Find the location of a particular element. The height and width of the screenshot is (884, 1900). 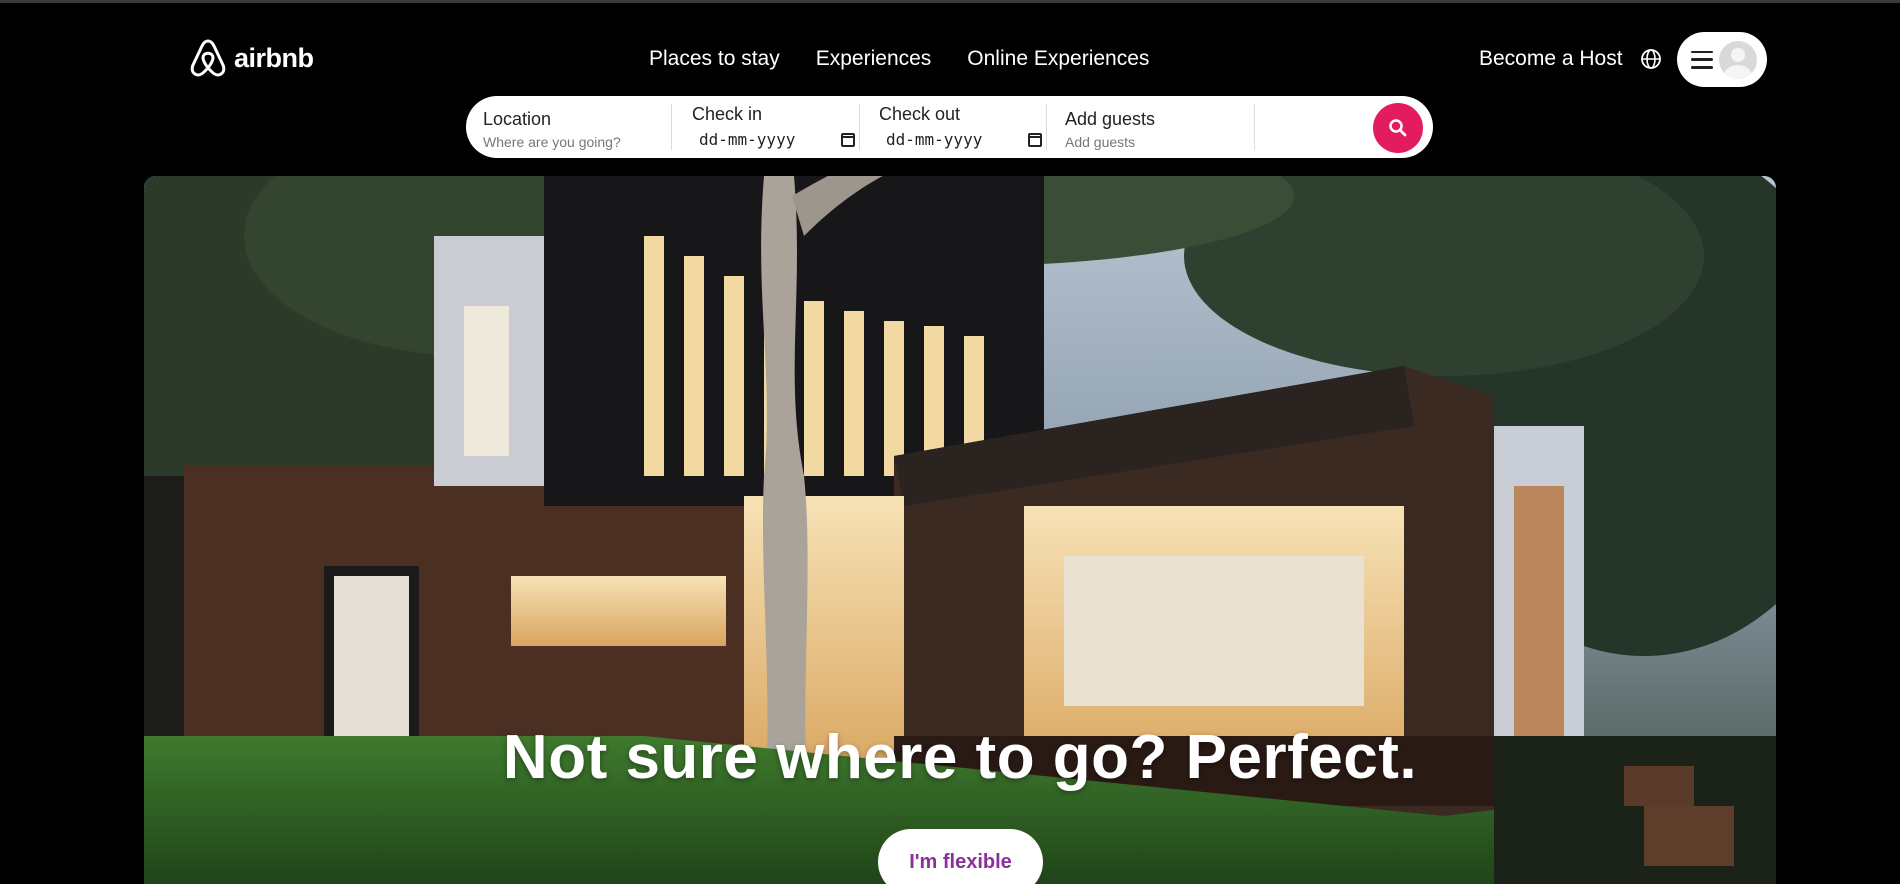

brand-name: airbnb is located at coordinates (274, 57).